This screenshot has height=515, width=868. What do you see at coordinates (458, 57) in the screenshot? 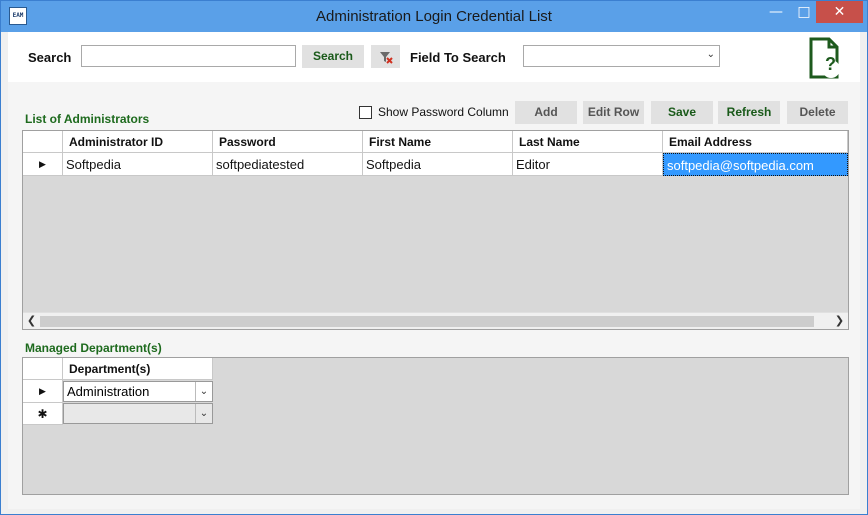
I see `field-to-search-label: Field To Search` at bounding box center [458, 57].